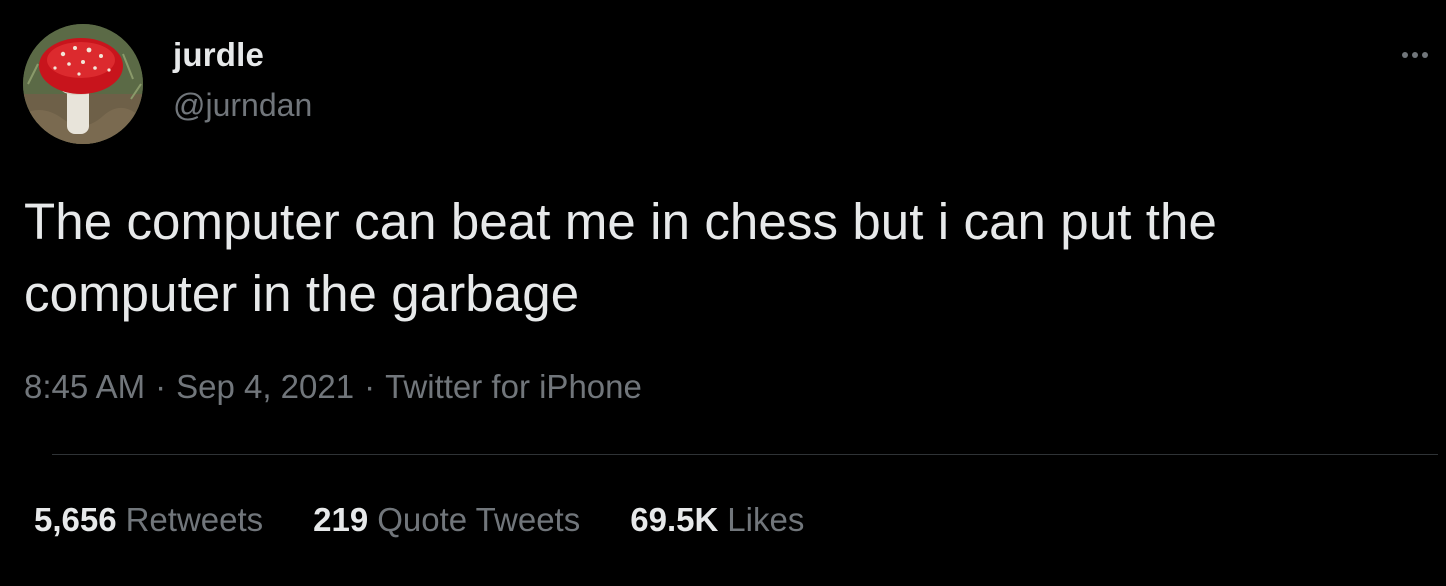  Describe the element at coordinates (766, 519) in the screenshot. I see `likes-label: Likes` at that location.